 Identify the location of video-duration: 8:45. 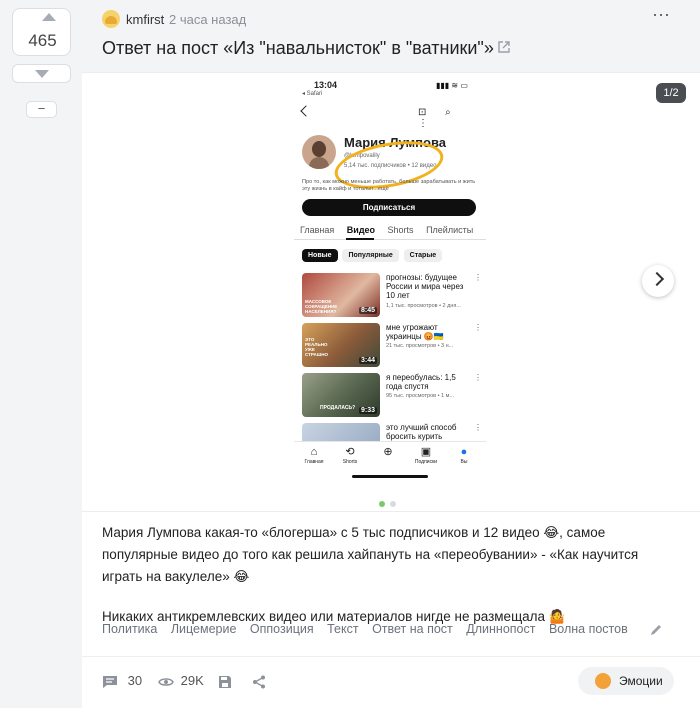
(367, 310).